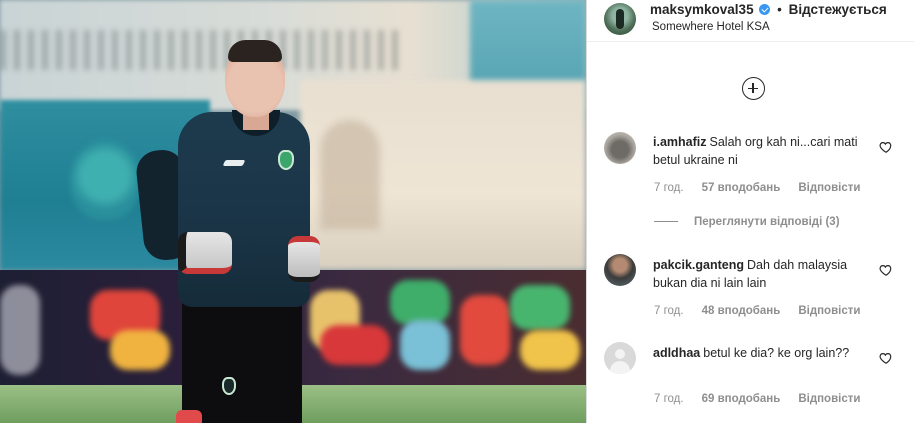  What do you see at coordinates (229, 386) in the screenshot?
I see `shorts-badge` at bounding box center [229, 386].